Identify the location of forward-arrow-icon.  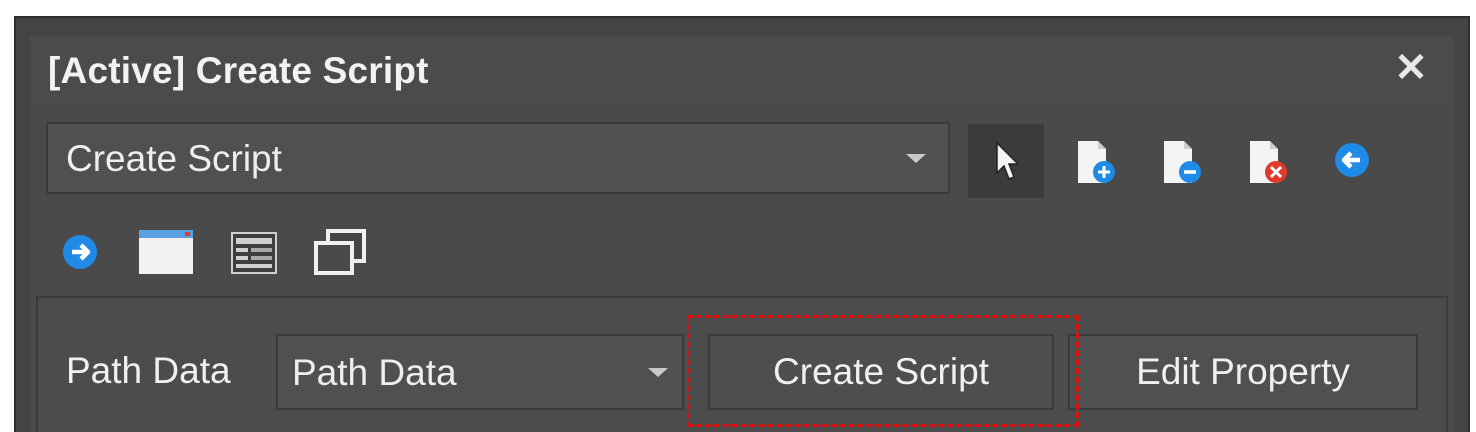
(80, 252).